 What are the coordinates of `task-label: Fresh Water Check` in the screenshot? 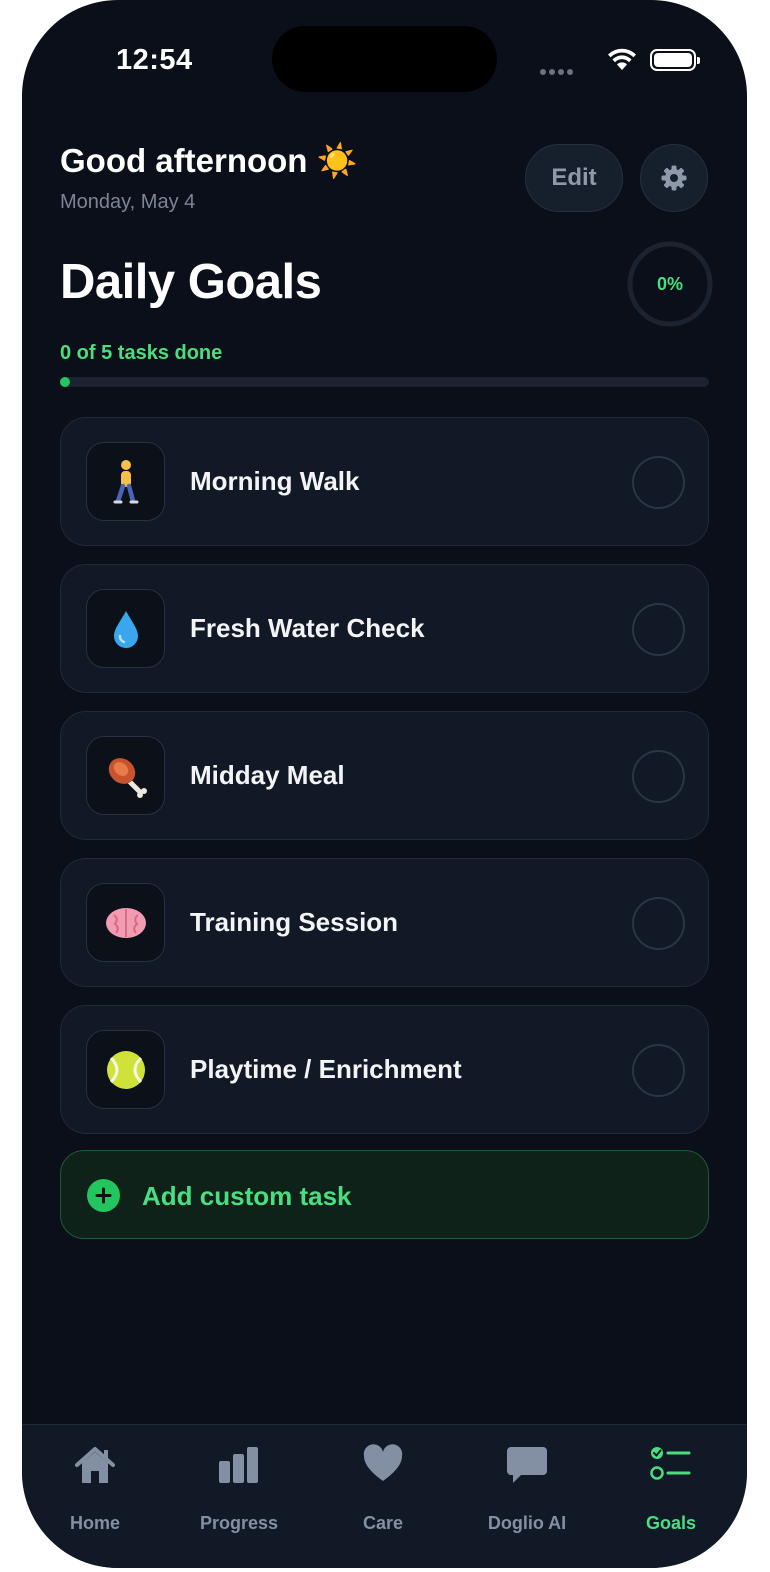 It's located at (307, 628).